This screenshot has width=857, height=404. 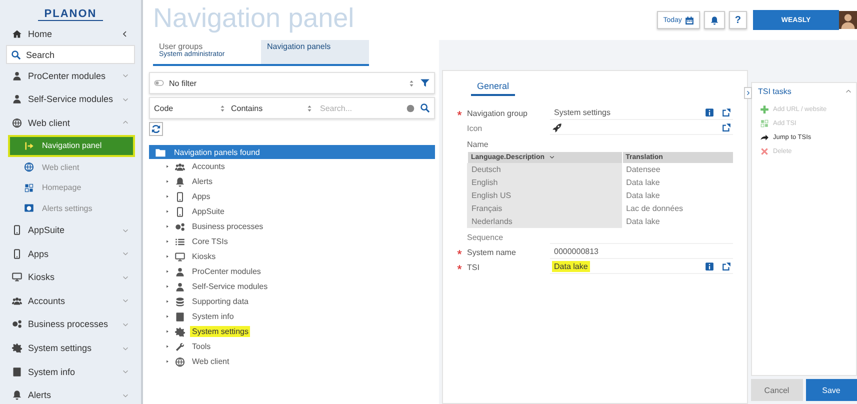 I want to click on tree-node: Accounts, so click(x=208, y=166).